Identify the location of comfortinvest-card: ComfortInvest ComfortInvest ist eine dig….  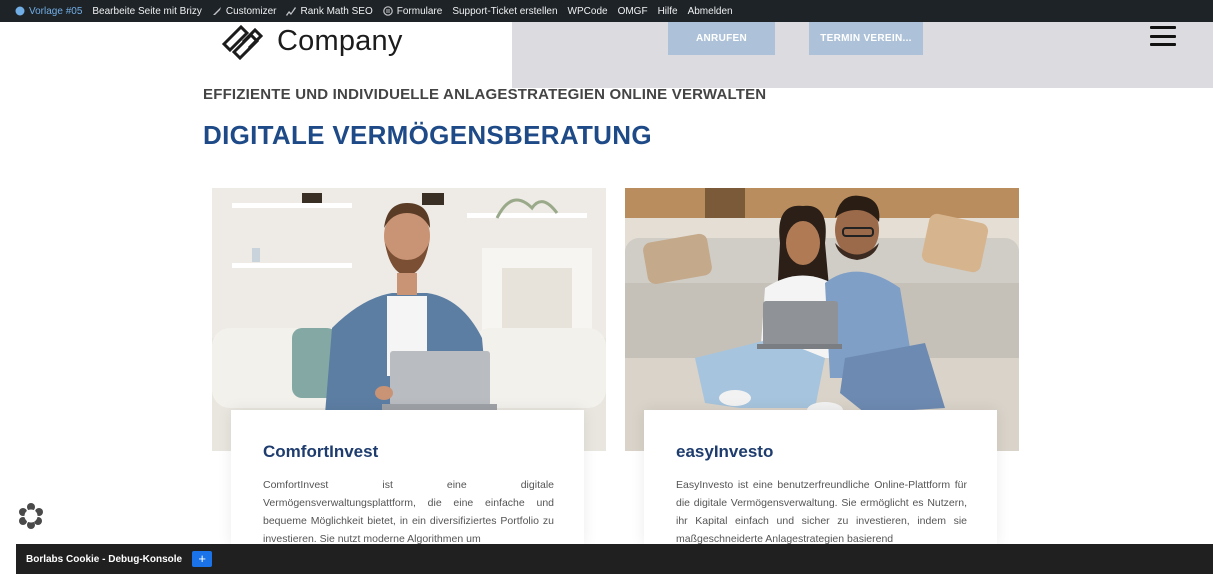
(407, 477).